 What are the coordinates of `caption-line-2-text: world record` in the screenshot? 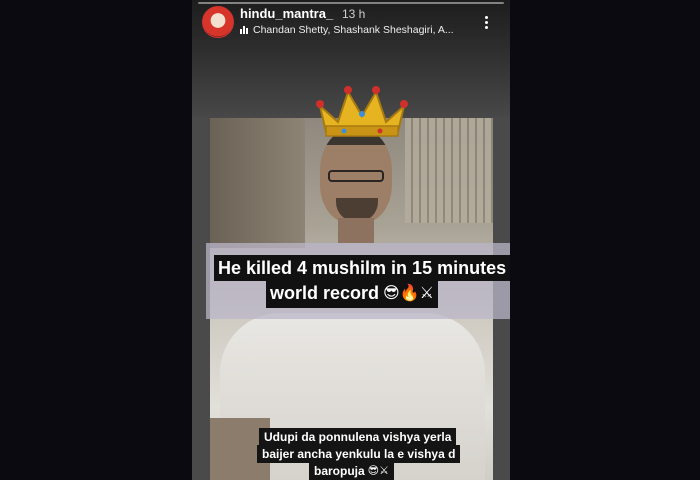 It's located at (325, 293).